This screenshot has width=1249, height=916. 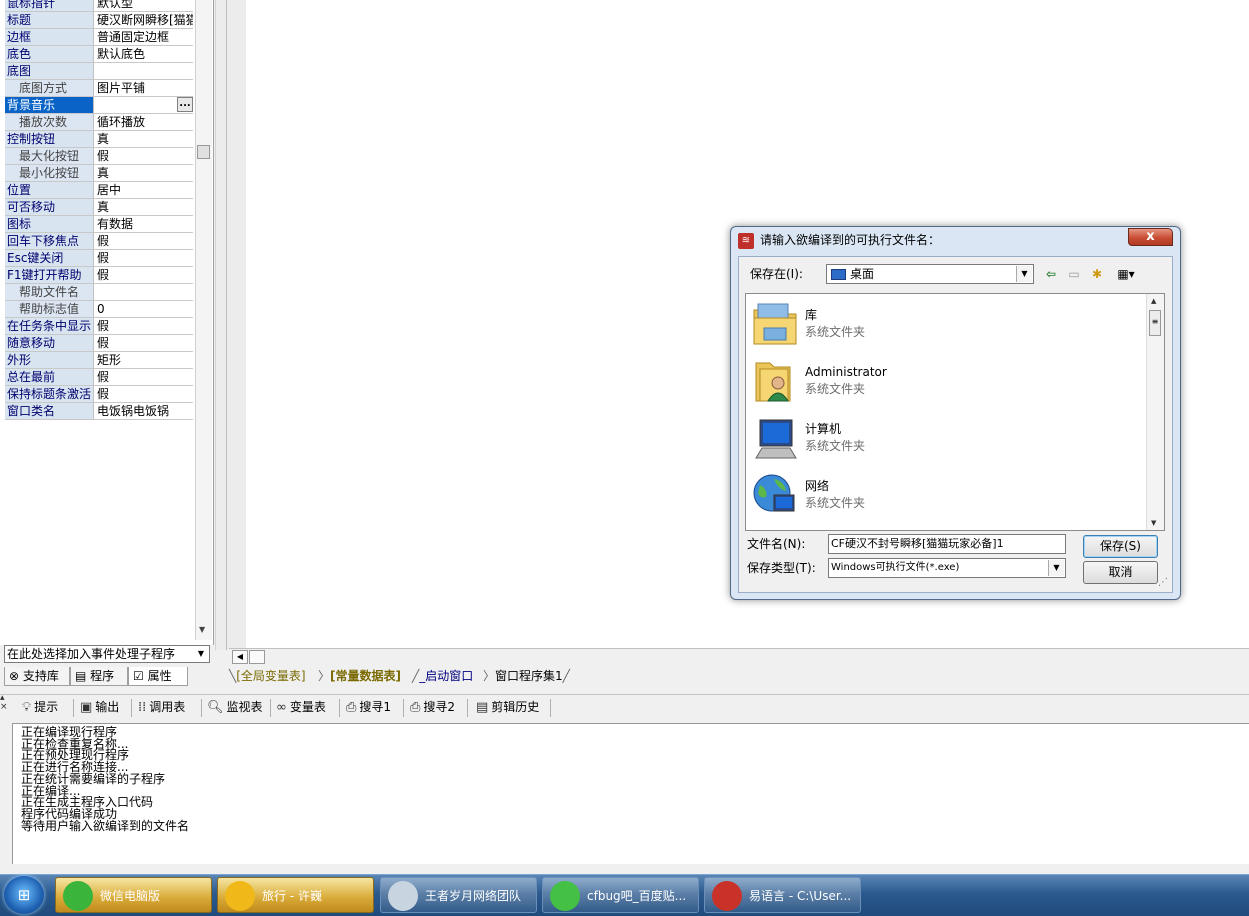 What do you see at coordinates (235, 707) in the screenshot?
I see `tab-watch: 🔍︎ 监视表` at bounding box center [235, 707].